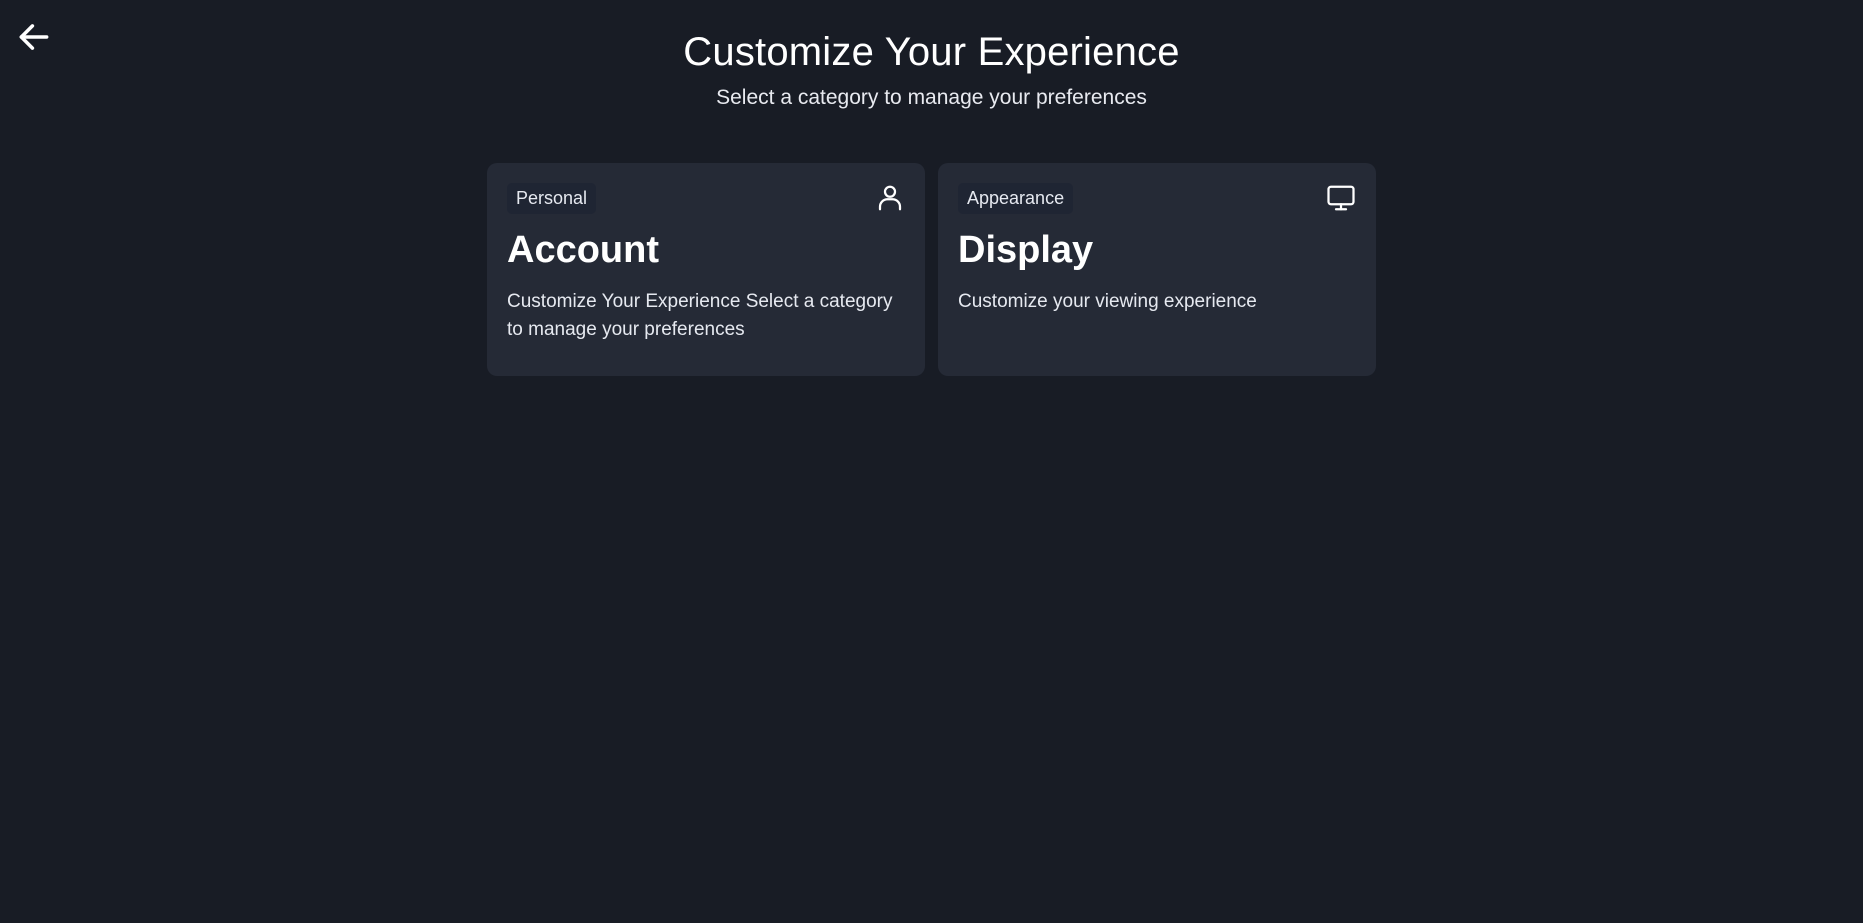  What do you see at coordinates (552, 198) in the screenshot?
I see `card-badge-personal: Personal` at bounding box center [552, 198].